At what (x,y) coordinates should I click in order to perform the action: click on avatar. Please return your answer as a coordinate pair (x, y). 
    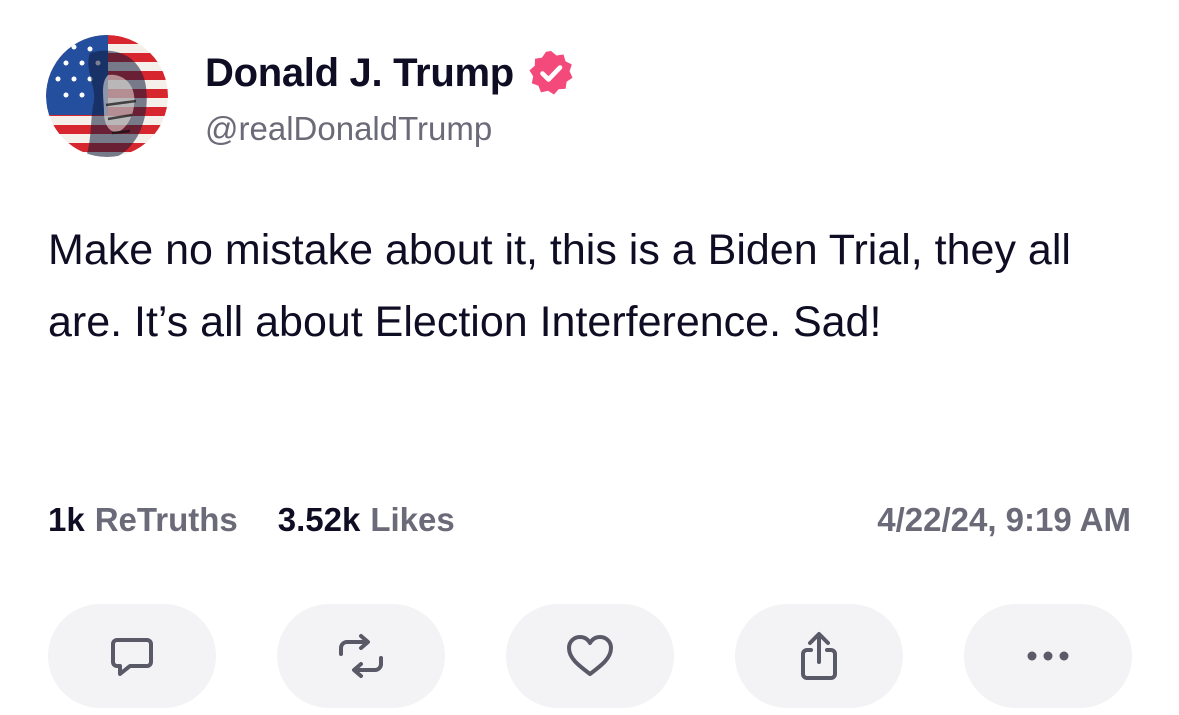
    Looking at the image, I should click on (107, 96).